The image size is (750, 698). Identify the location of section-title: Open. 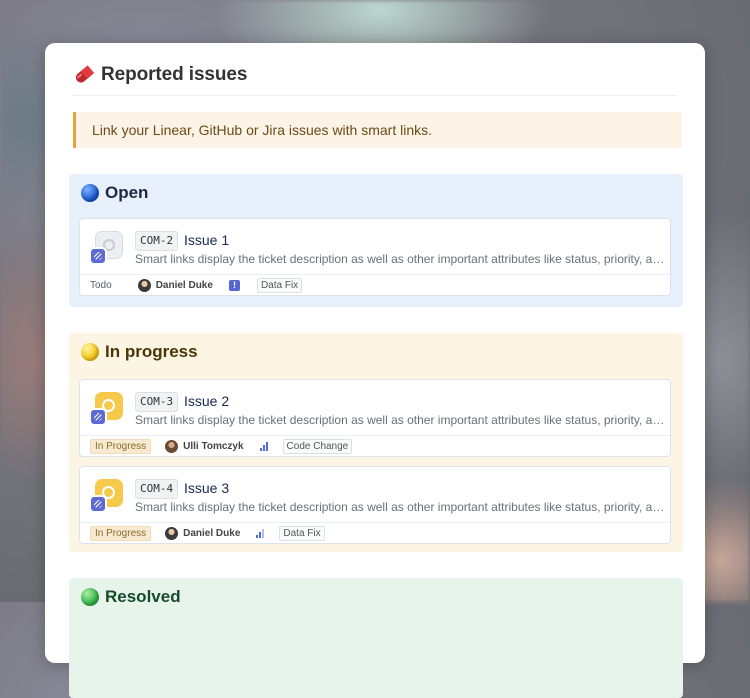
(127, 192).